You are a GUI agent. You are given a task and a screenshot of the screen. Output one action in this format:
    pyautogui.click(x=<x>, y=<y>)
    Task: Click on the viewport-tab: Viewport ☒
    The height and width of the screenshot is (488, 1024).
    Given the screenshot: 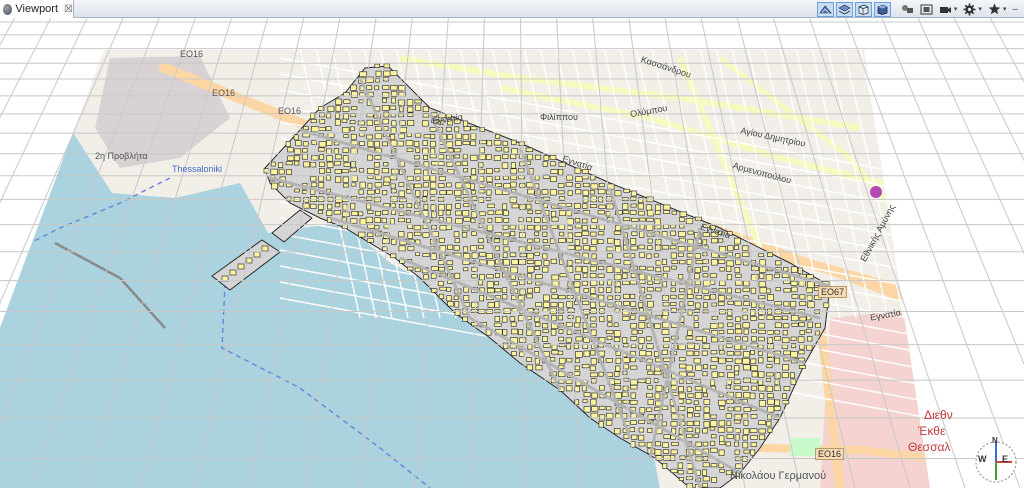 What is the action you would take?
    pyautogui.click(x=37, y=9)
    